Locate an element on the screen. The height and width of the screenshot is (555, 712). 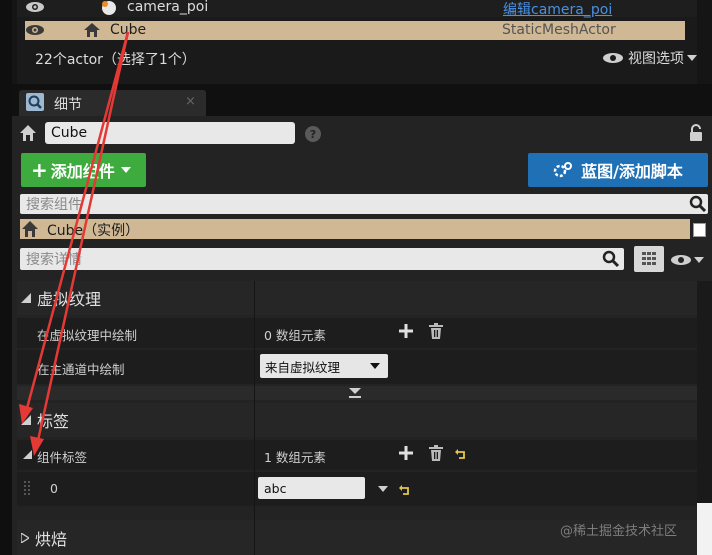
search-details-placeholder: 搜索详情 is located at coordinates (54, 260).